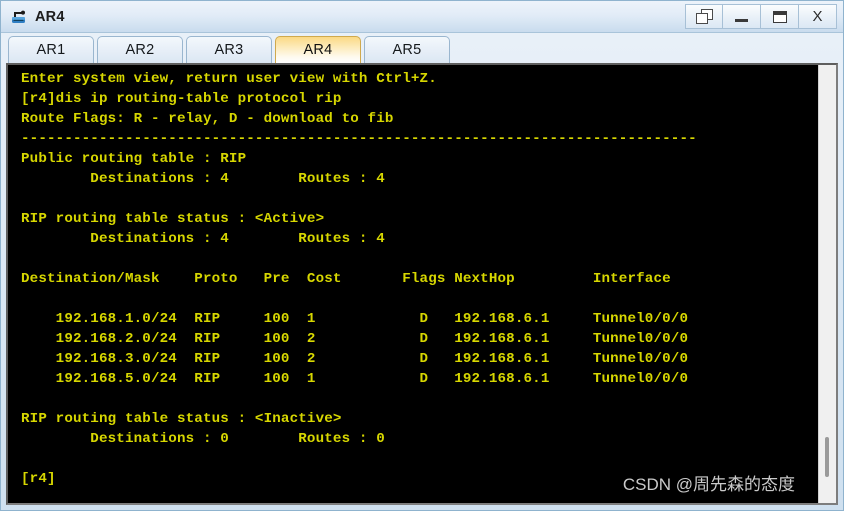 The width and height of the screenshot is (844, 511). I want to click on tab-label: AR3, so click(229, 50).